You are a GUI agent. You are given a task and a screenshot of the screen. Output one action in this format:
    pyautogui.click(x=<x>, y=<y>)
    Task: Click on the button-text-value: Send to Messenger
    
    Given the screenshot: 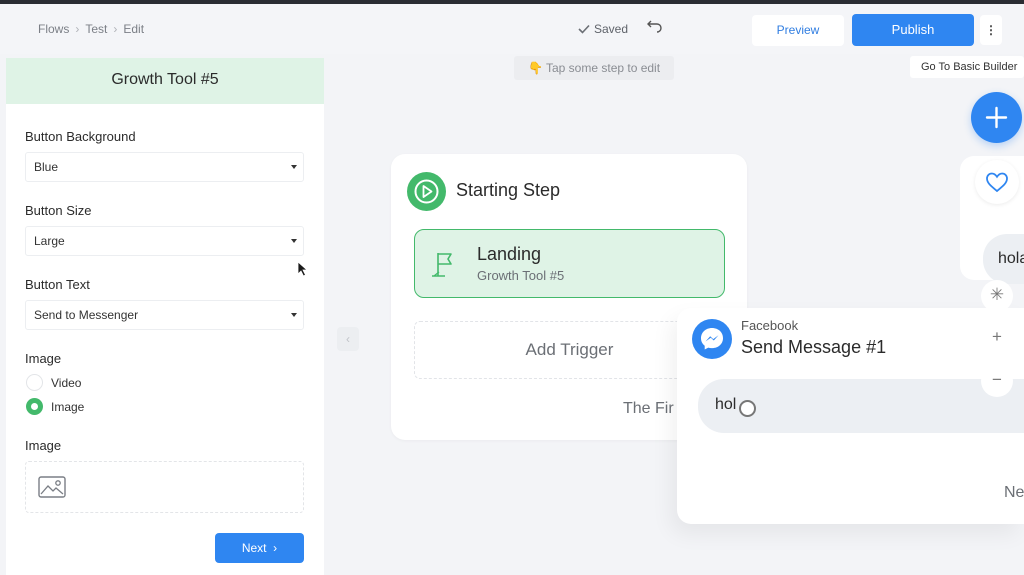 What is the action you would take?
    pyautogui.click(x=86, y=315)
    